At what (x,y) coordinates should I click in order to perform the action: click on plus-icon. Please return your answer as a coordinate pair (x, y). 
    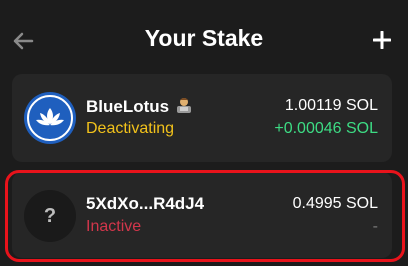
    Looking at the image, I should click on (382, 40).